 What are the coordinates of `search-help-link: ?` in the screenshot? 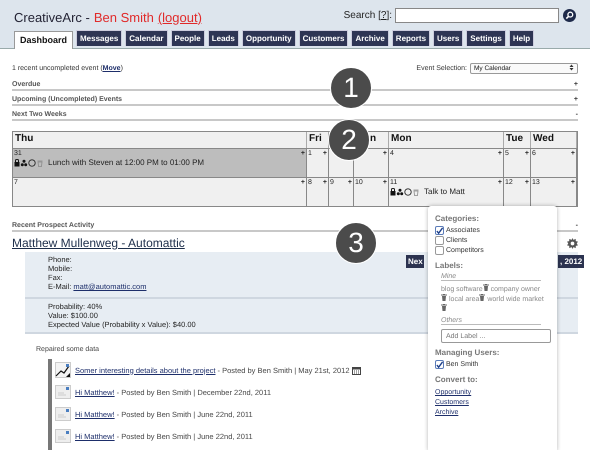 It's located at (383, 15).